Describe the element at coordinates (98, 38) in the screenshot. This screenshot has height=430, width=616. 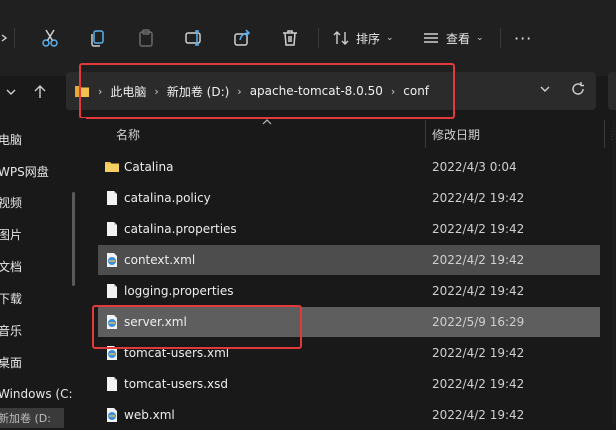
I see `copy-icon` at that location.